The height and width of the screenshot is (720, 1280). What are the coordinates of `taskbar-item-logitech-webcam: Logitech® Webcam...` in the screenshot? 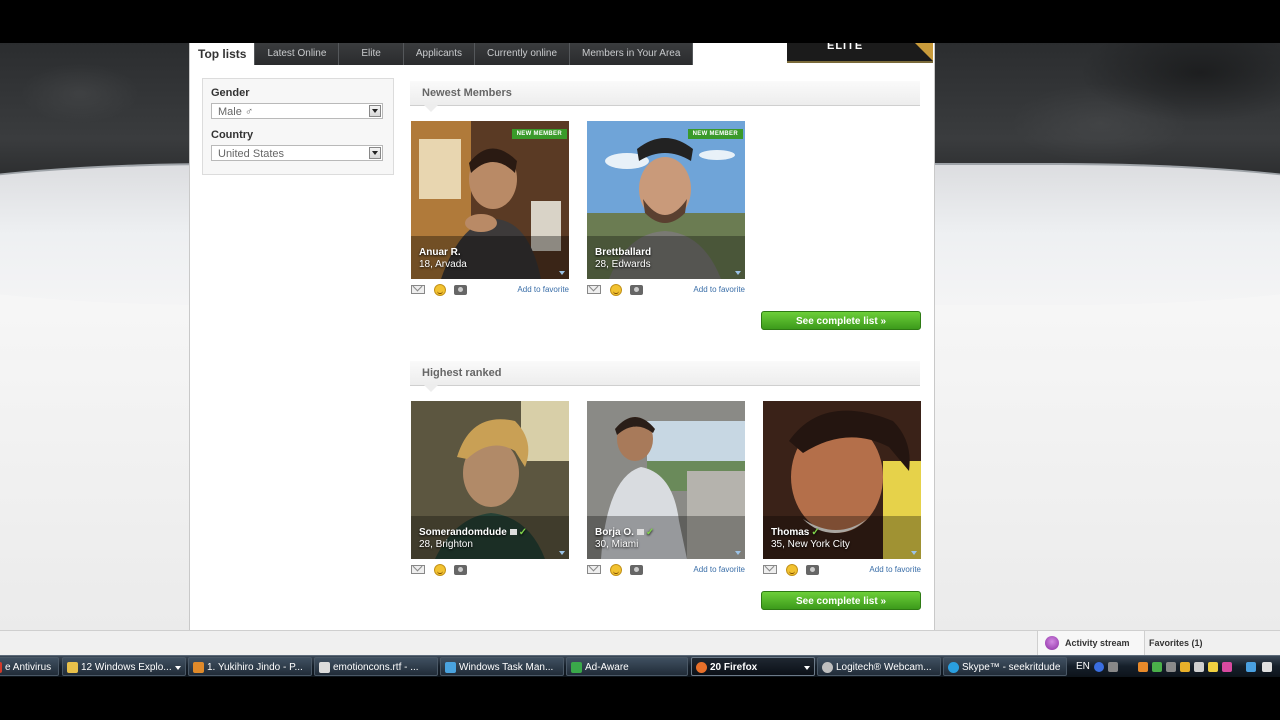 It's located at (879, 666).